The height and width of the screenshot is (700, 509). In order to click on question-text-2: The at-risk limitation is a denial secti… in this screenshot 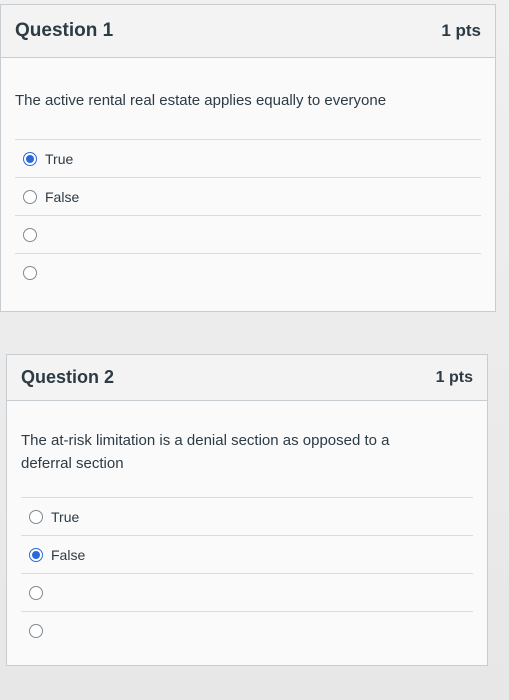, I will do `click(205, 452)`.